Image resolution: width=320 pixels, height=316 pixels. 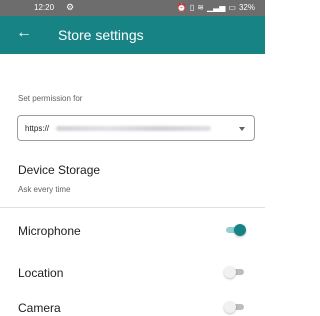 What do you see at coordinates (44, 7) in the screenshot?
I see `status-time: 12:20` at bounding box center [44, 7].